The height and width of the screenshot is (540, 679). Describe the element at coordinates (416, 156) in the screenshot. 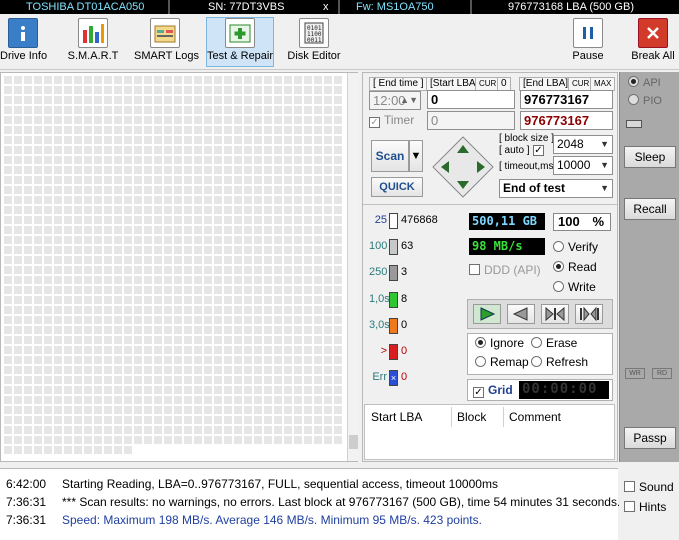

I see `scan-dropdown-button: ▼` at that location.